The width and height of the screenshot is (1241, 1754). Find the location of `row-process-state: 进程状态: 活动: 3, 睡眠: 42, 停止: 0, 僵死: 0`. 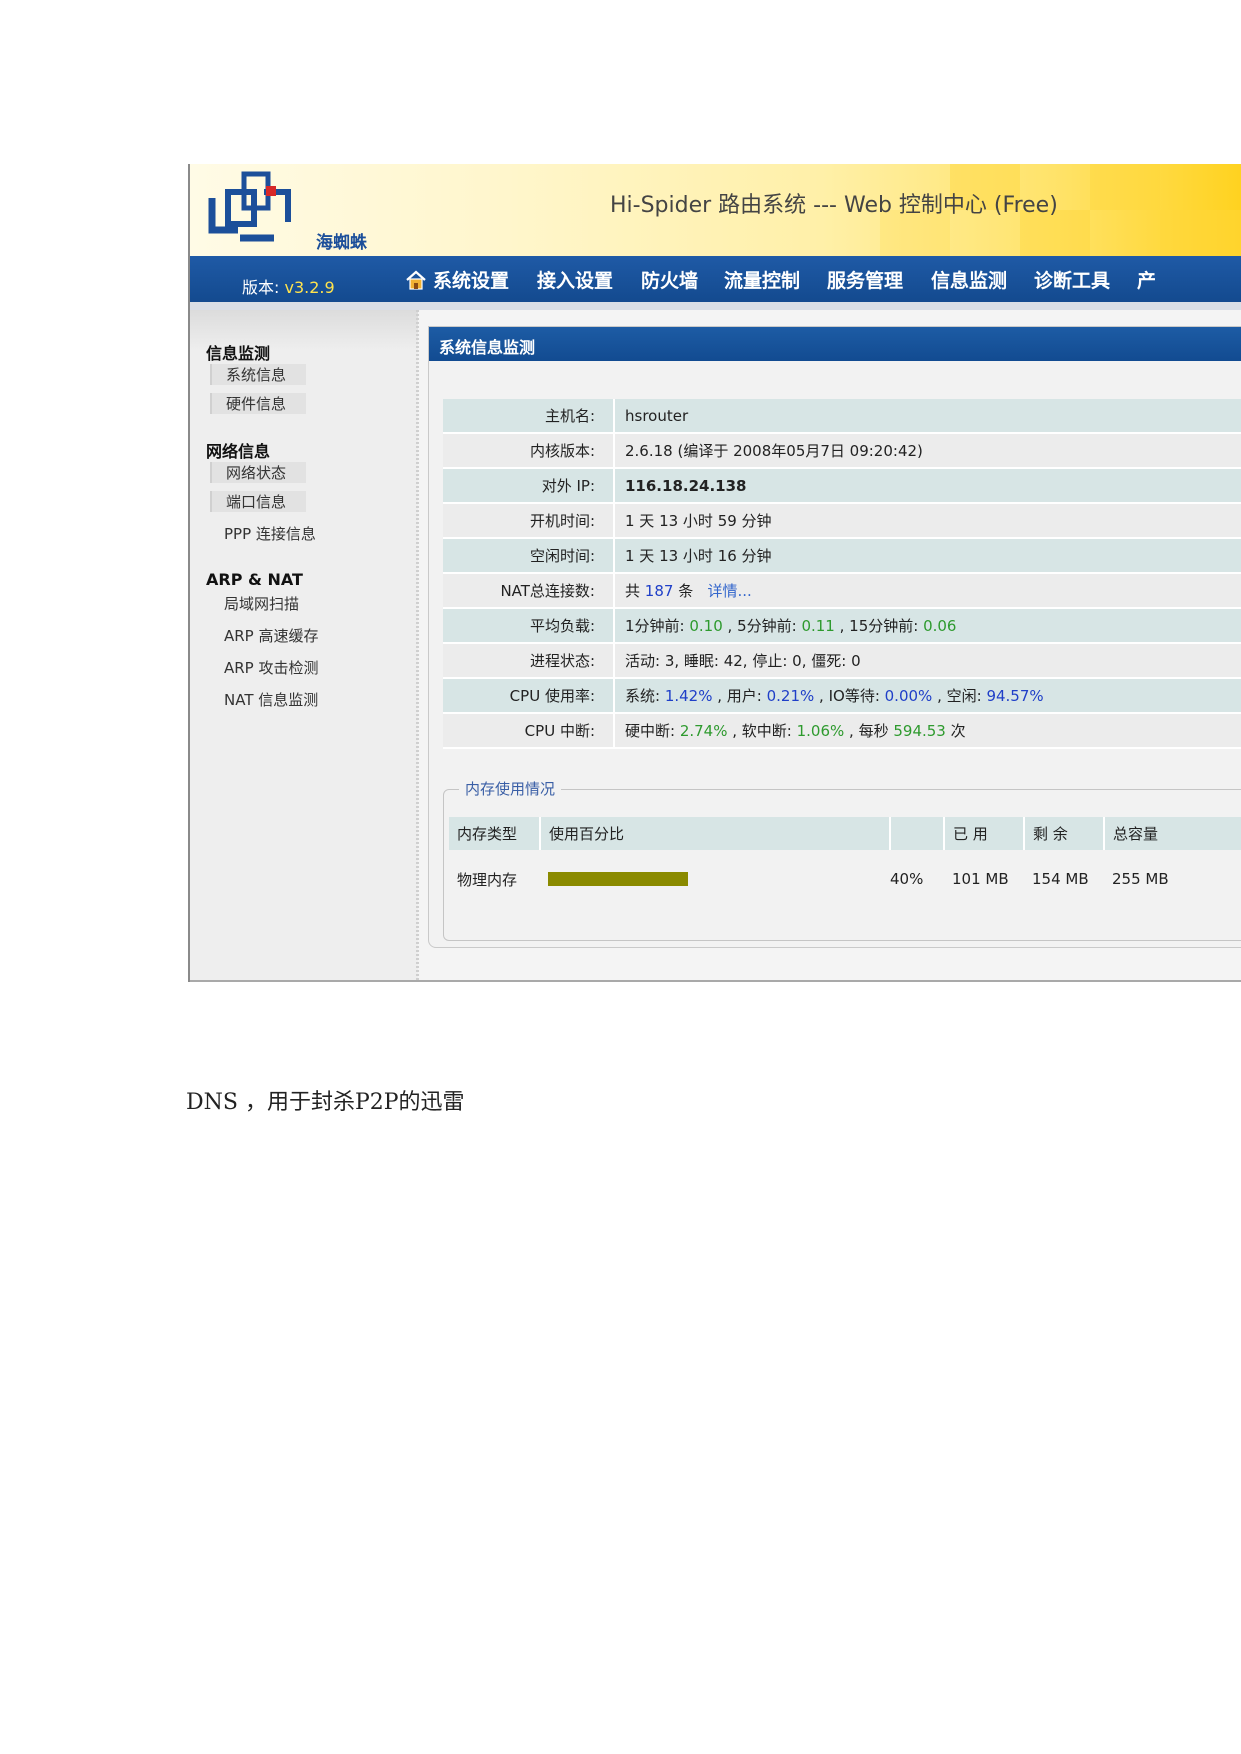

row-process-state: 进程状态: 活动: 3, 睡眠: 42, 停止: 0, 僵死: 0 is located at coordinates (842, 660).